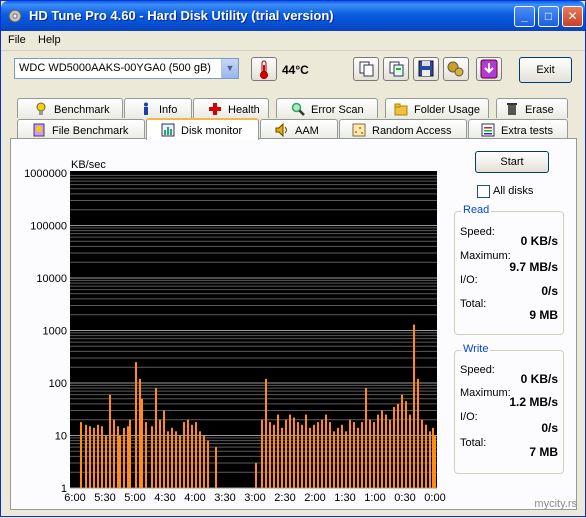 The width and height of the screenshot is (586, 518). What do you see at coordinates (202, 129) in the screenshot?
I see `tab-disk-monitor: Disk monitor` at bounding box center [202, 129].